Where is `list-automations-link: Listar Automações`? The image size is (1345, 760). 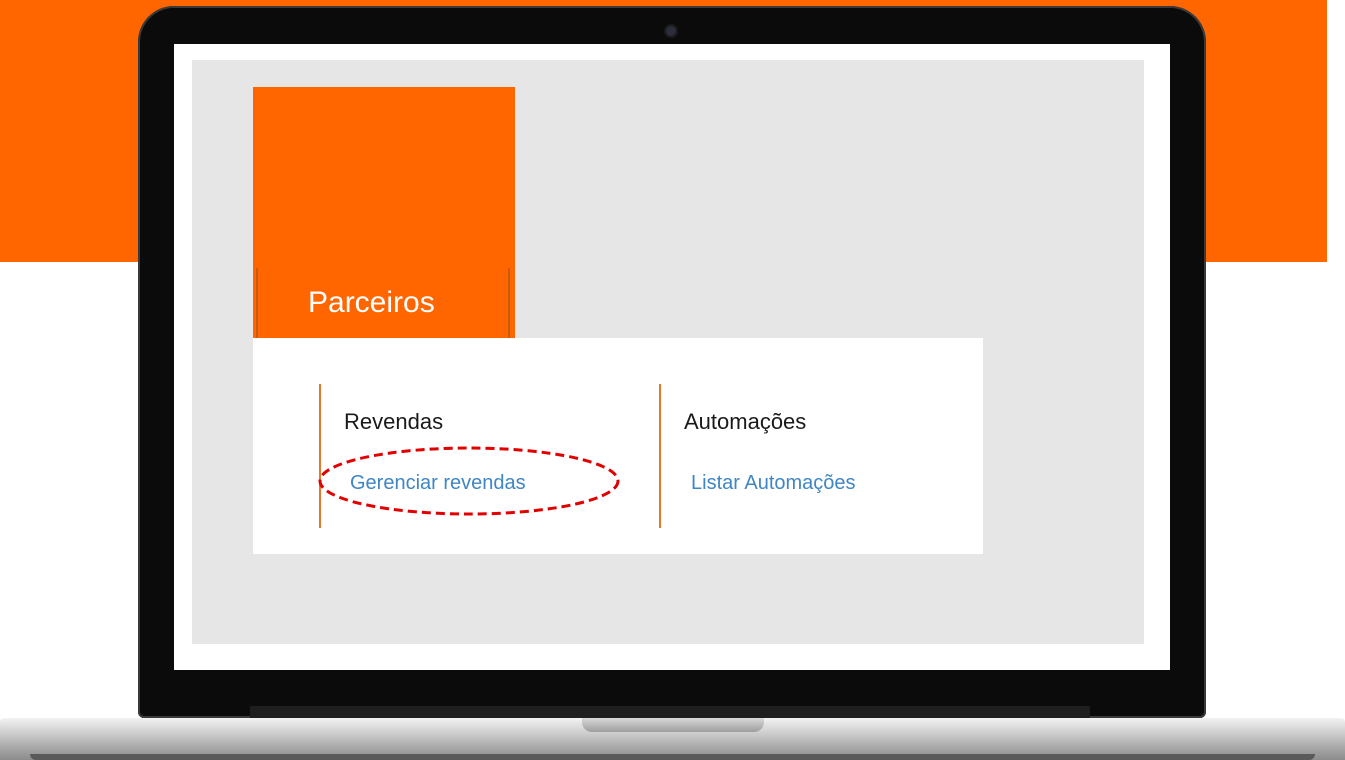 list-automations-link: Listar Automações is located at coordinates (773, 483).